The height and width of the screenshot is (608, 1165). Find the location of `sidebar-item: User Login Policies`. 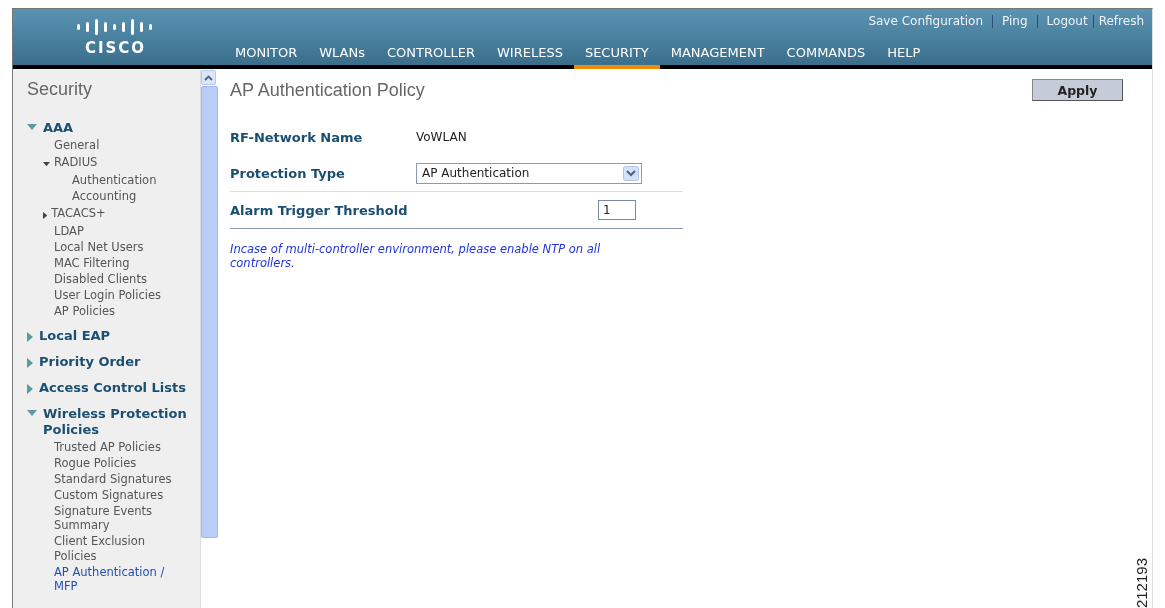

sidebar-item: User Login Policies is located at coordinates (108, 294).